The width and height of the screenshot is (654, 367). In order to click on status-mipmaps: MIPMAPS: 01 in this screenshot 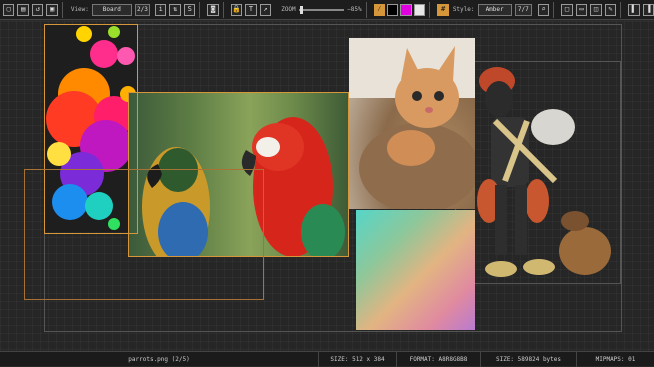, I will do `click(615, 359)`.